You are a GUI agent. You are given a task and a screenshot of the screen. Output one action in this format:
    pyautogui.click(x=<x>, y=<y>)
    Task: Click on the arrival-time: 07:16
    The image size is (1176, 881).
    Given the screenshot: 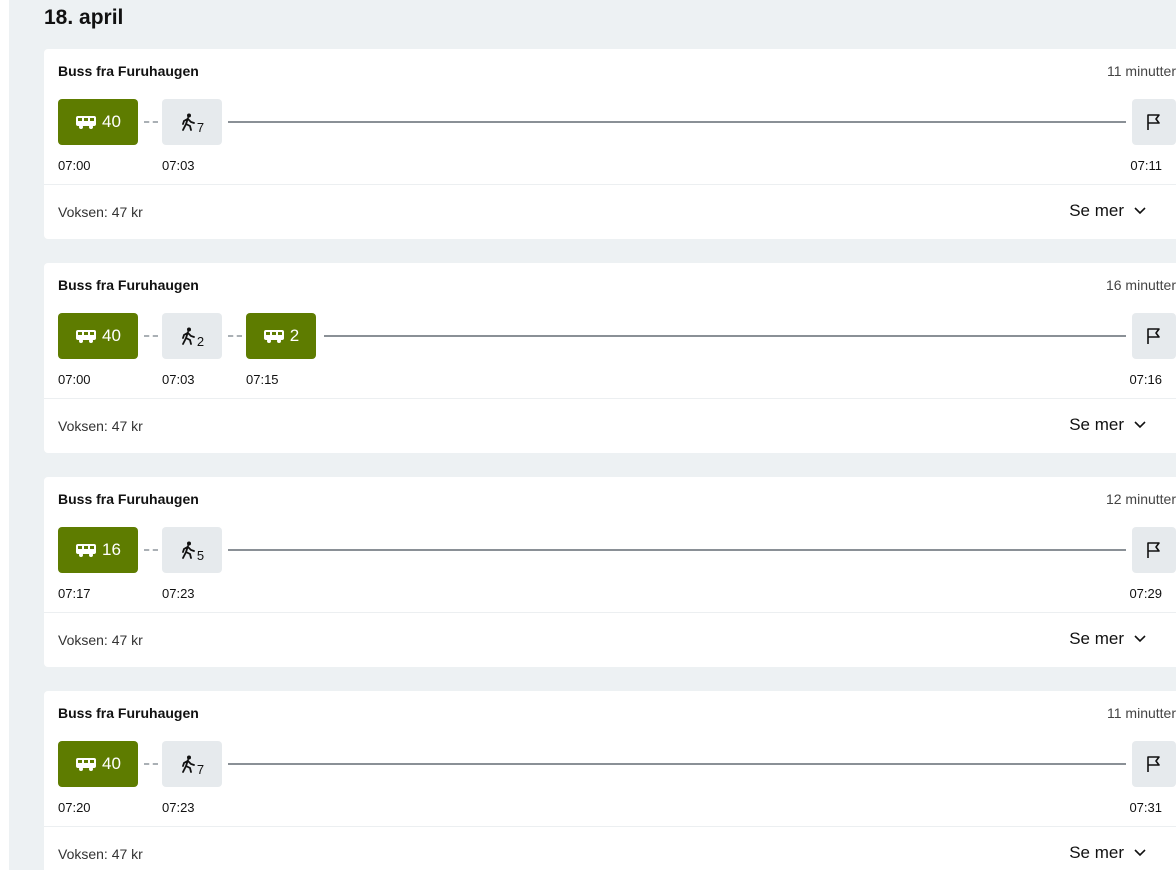 What is the action you would take?
    pyautogui.click(x=1145, y=379)
    